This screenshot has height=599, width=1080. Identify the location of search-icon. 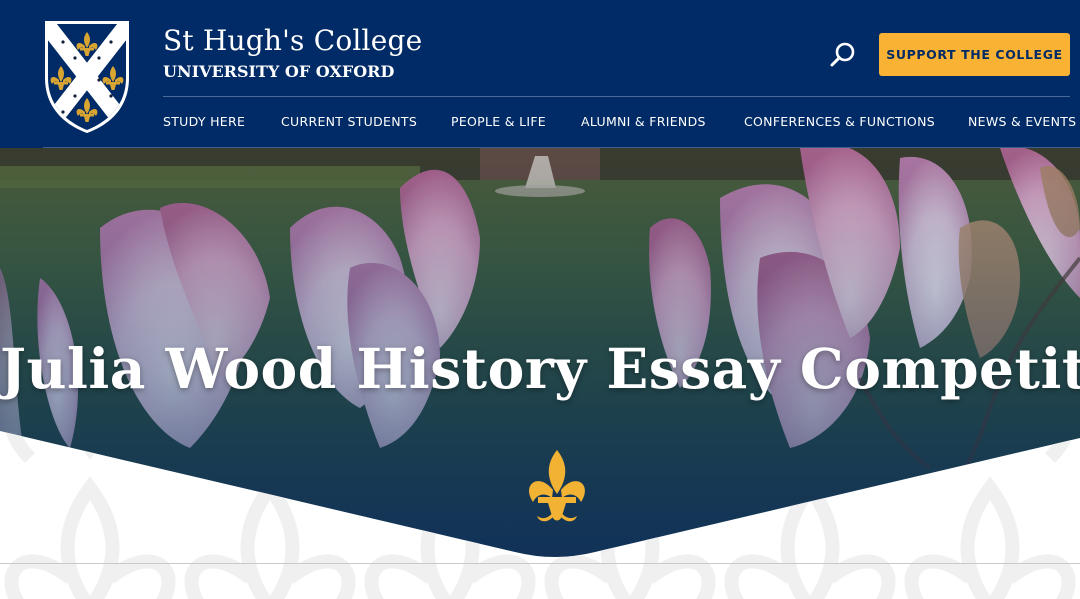
(842, 54).